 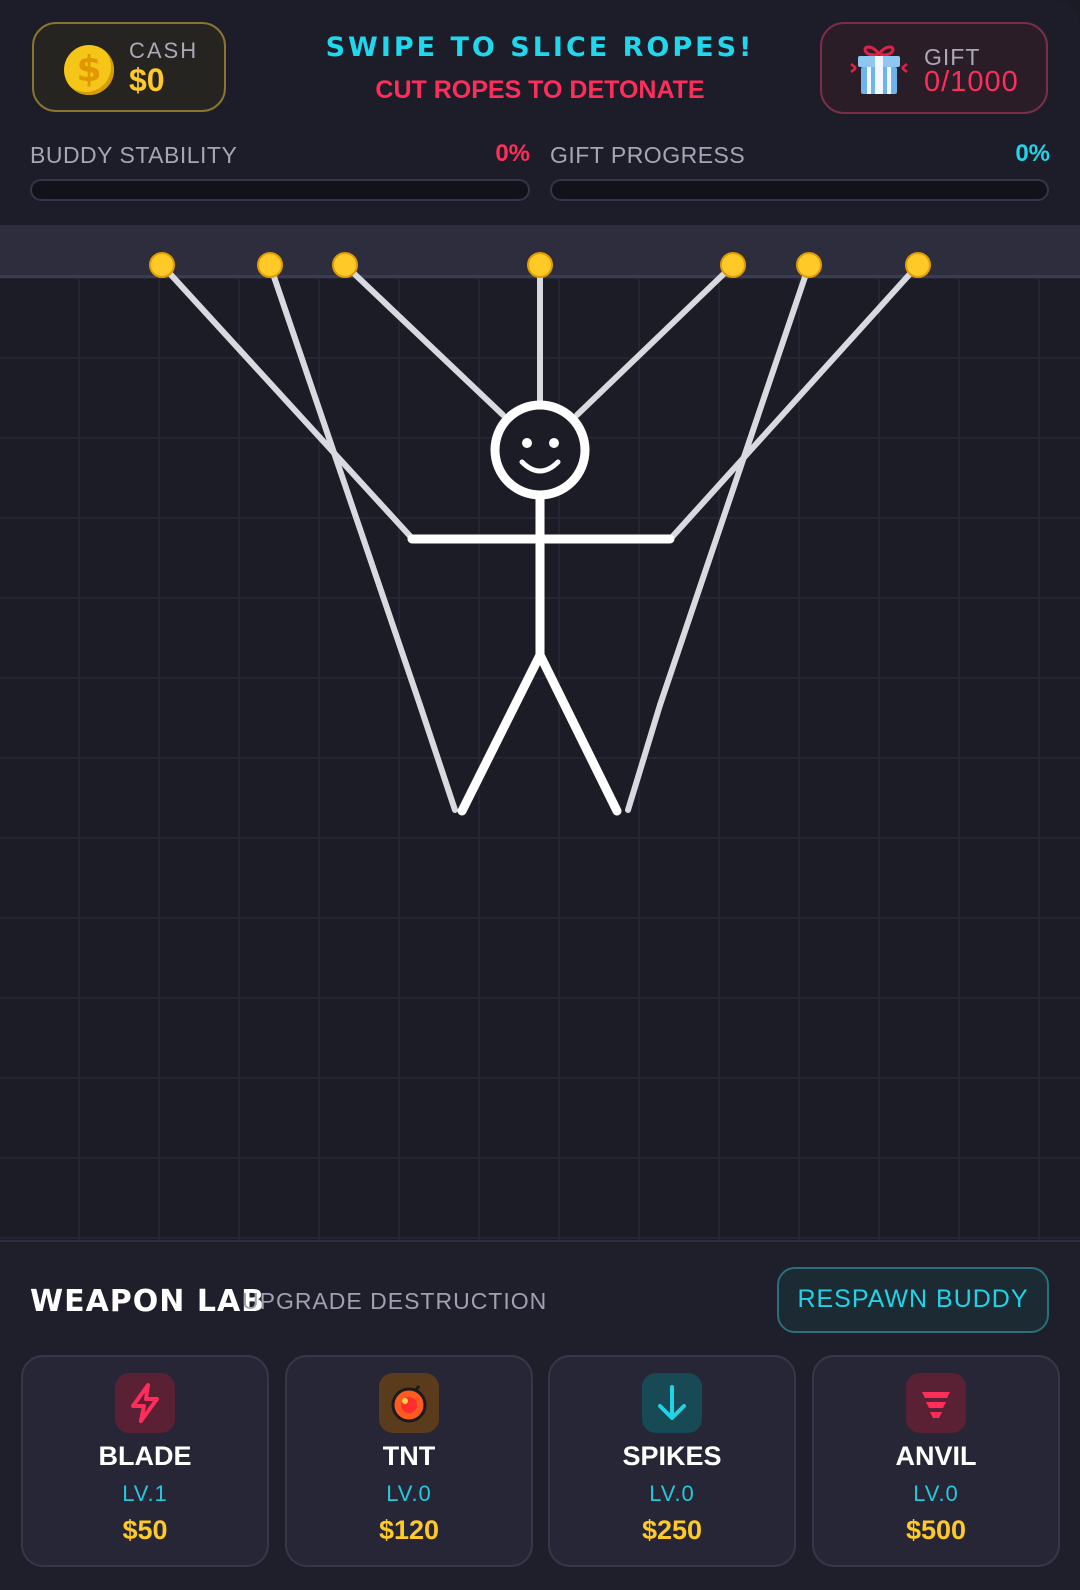 What do you see at coordinates (145, 1456) in the screenshot?
I see `weapon-name: BLADE` at bounding box center [145, 1456].